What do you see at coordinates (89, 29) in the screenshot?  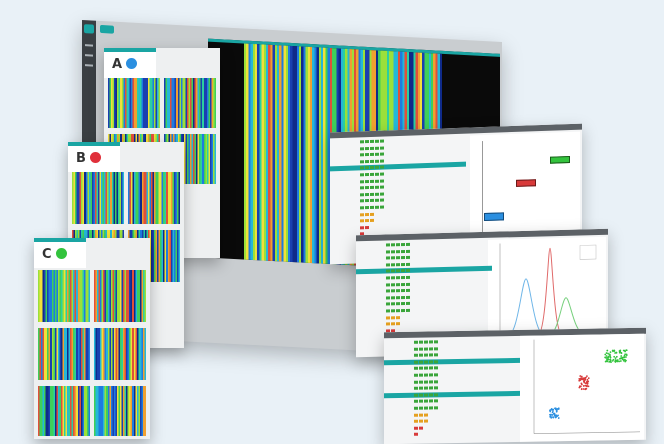 I see `app-logo-icon` at bounding box center [89, 29].